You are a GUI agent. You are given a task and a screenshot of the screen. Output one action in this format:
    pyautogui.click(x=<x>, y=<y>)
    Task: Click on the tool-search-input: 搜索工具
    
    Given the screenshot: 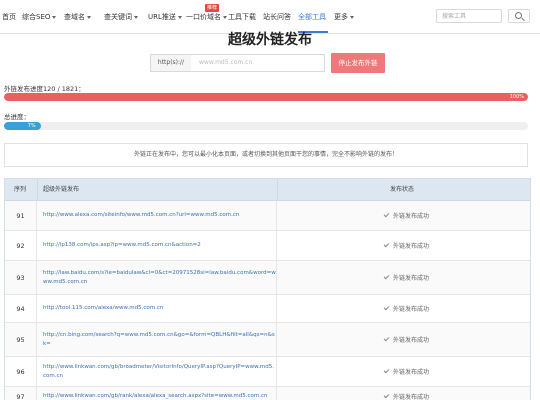 What is the action you would take?
    pyautogui.click(x=469, y=16)
    